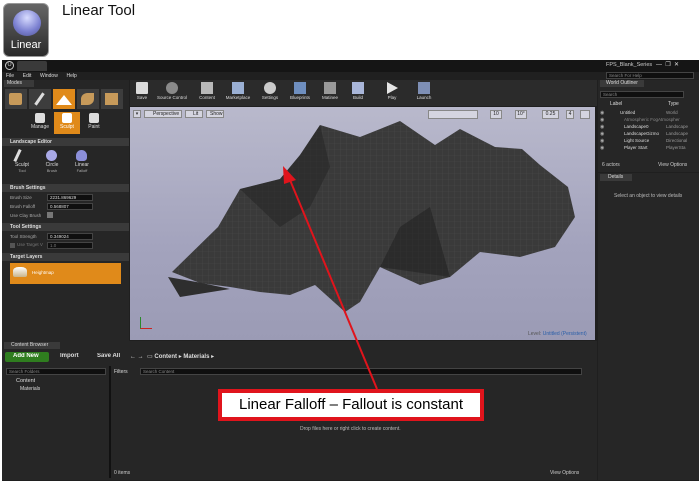 The image size is (700, 481). What do you see at coordinates (453, 114) in the screenshot?
I see `transform-tools` at bounding box center [453, 114].